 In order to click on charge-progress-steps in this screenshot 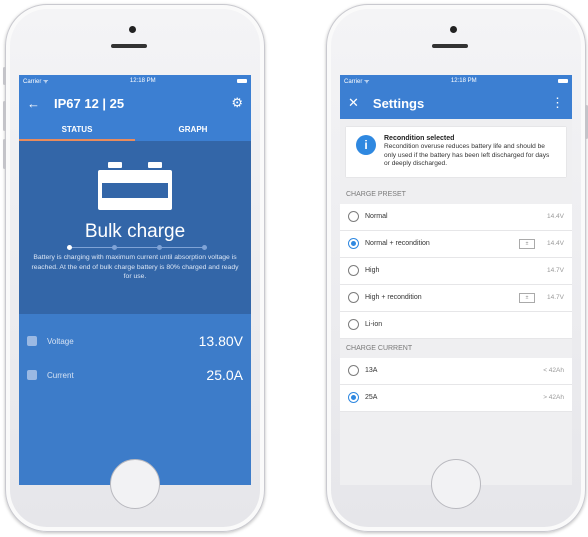, I will do `click(137, 248)`.